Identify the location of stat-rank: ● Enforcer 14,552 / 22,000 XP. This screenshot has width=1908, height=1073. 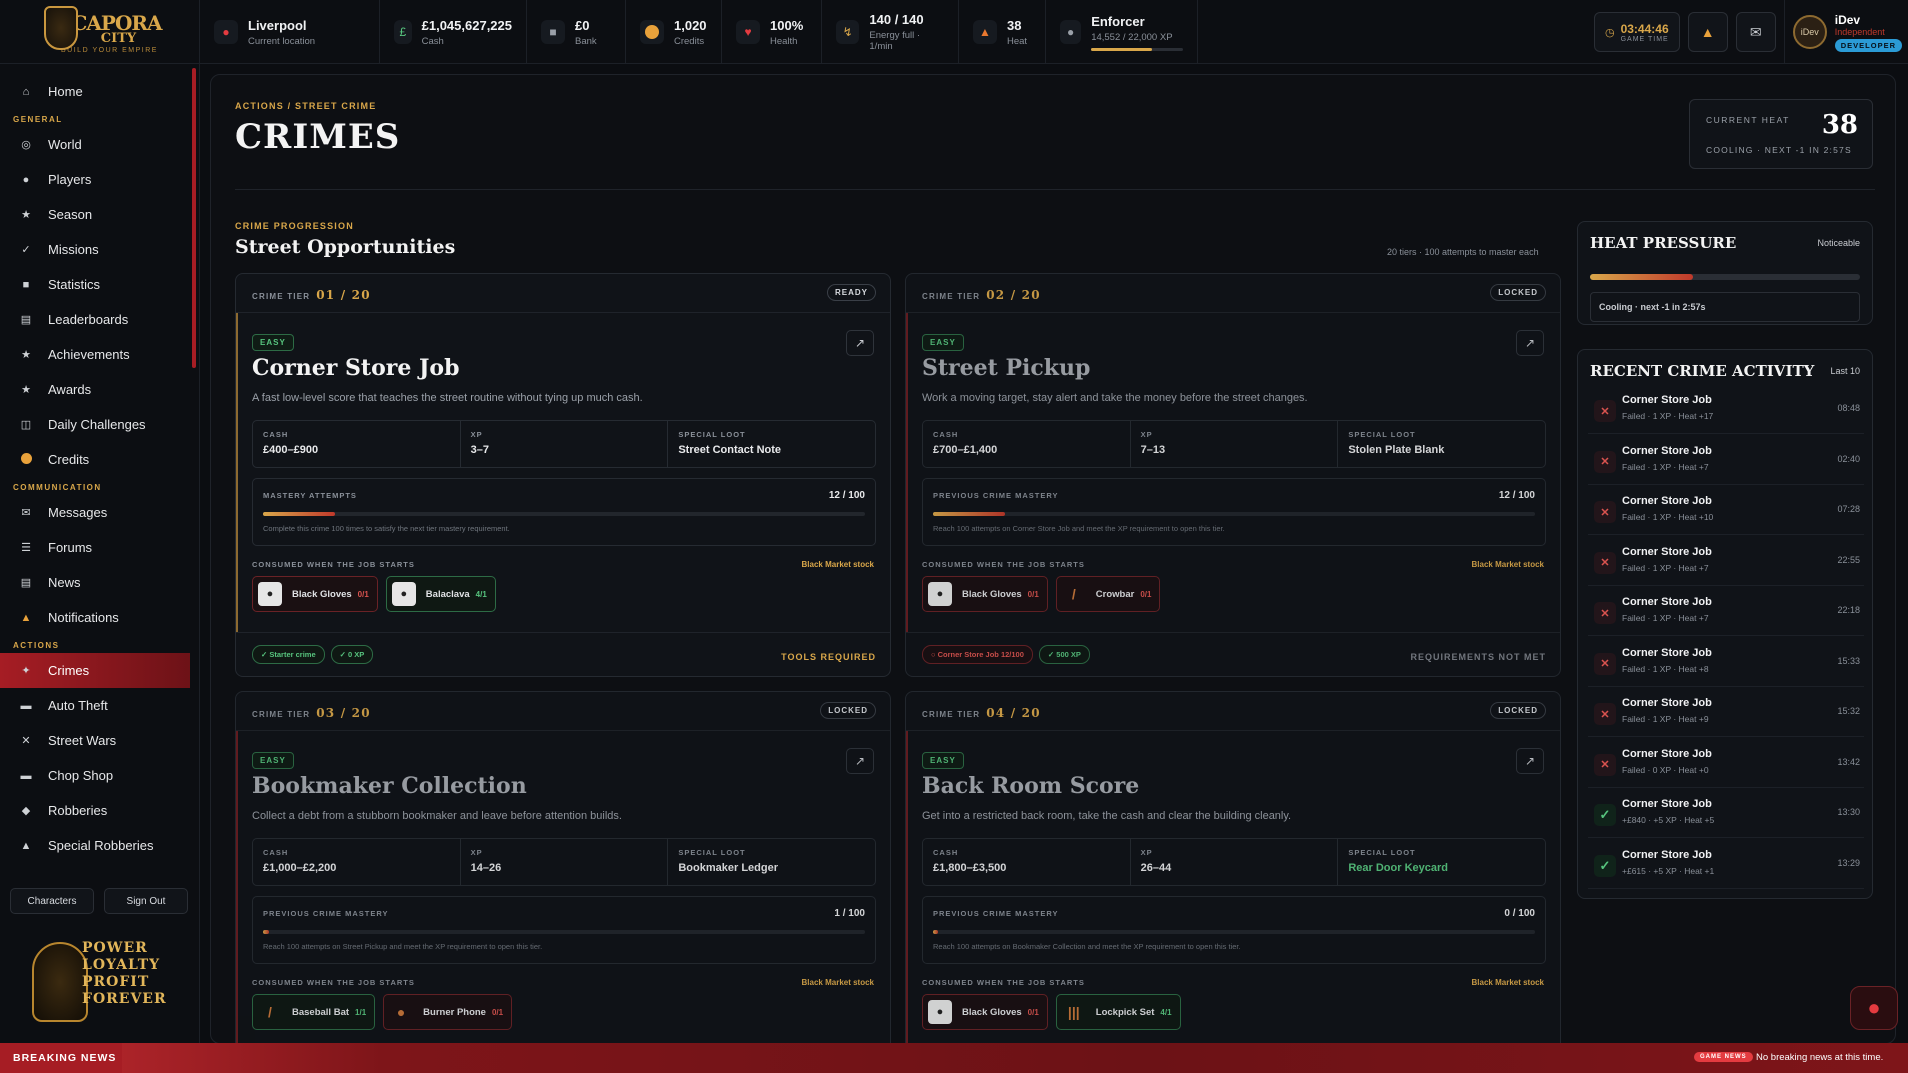
(1122, 32).